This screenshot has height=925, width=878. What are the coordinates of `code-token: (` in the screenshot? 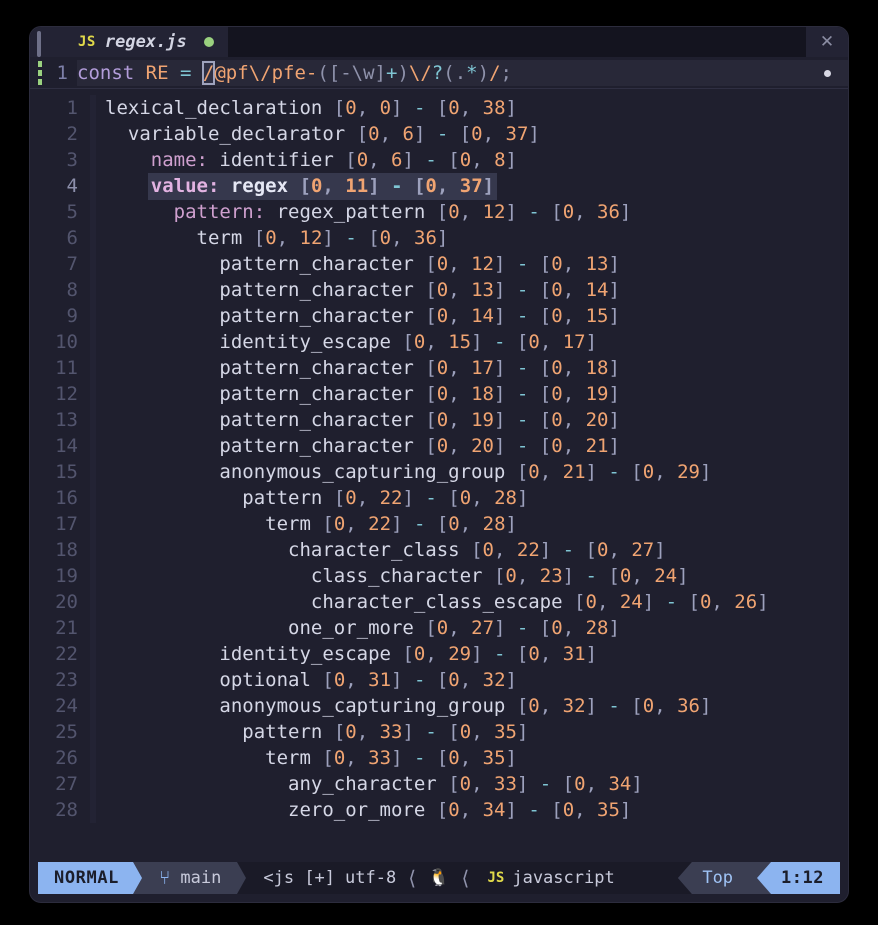 It's located at (323, 72).